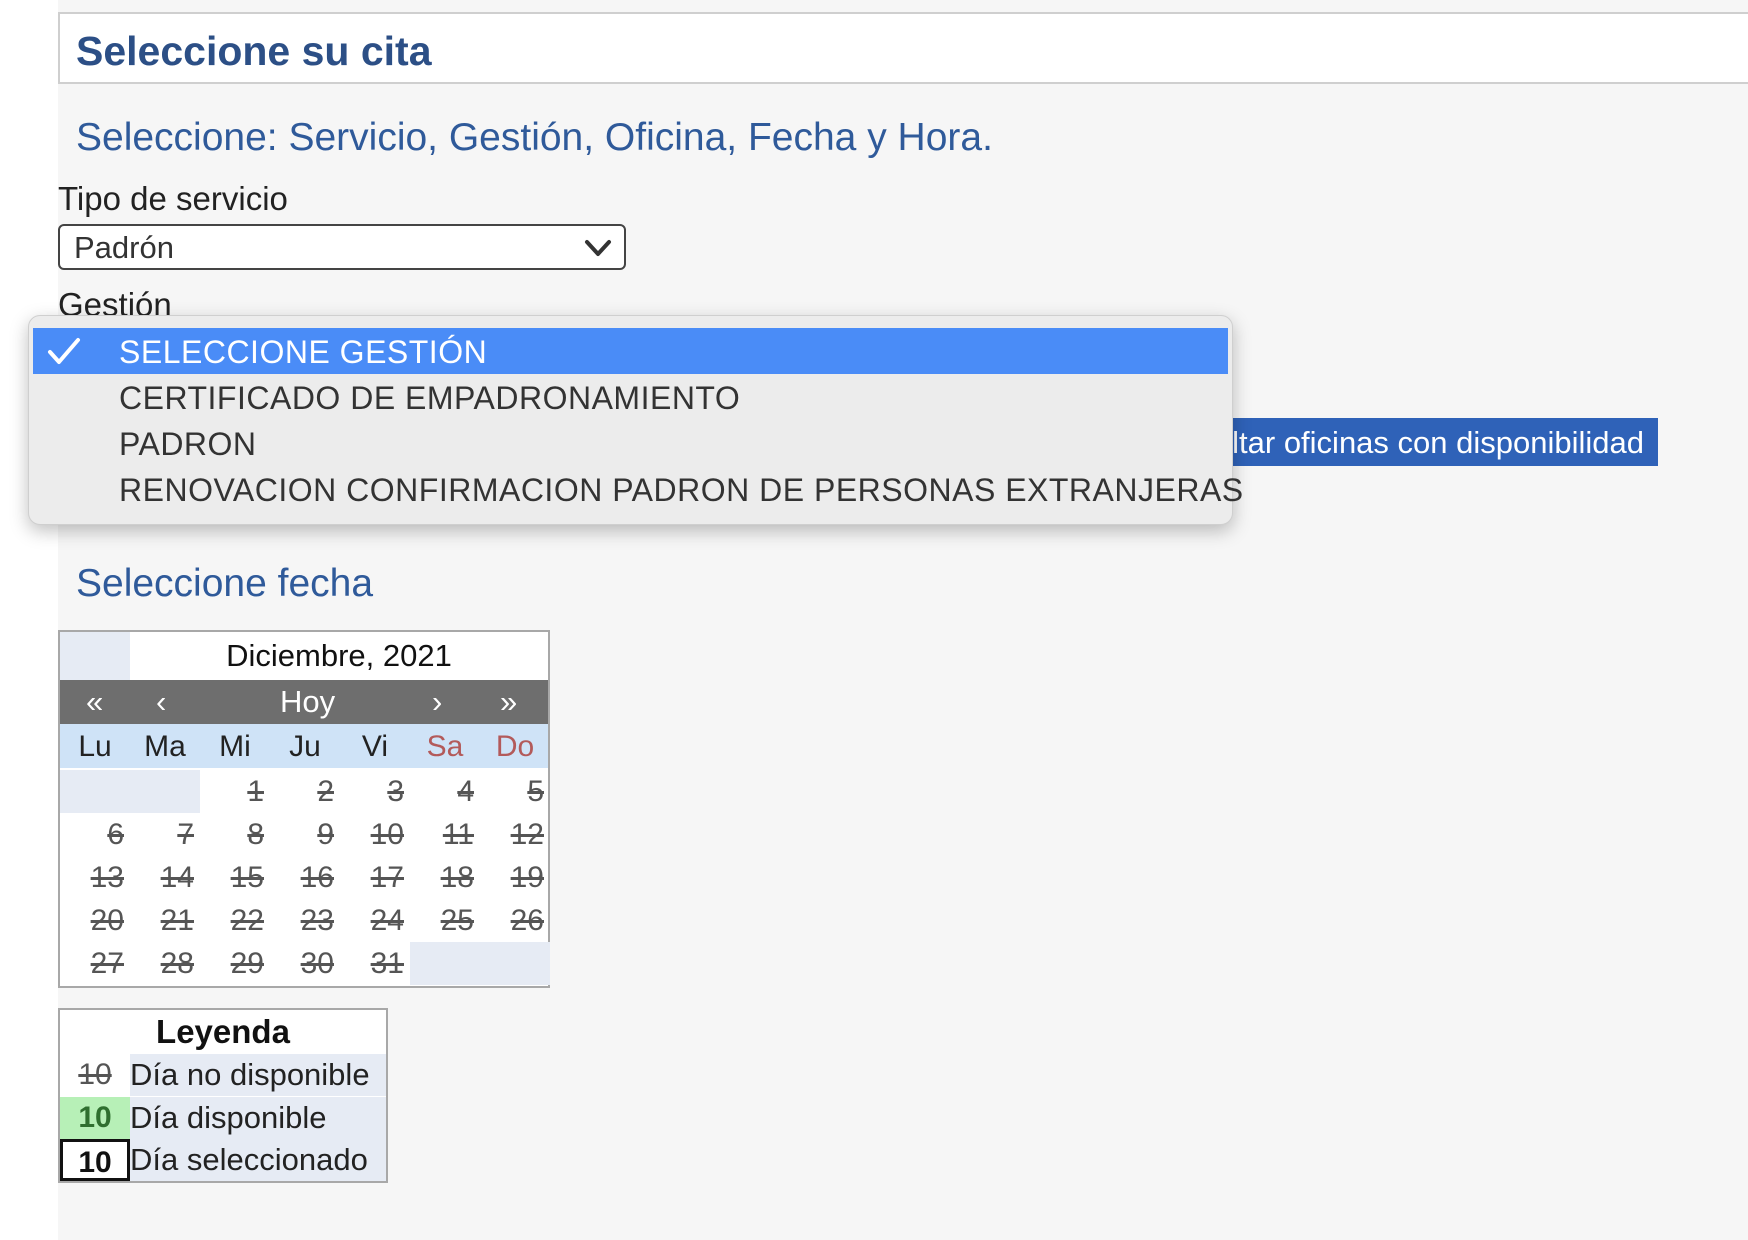 Image resolution: width=1748 pixels, height=1240 pixels. I want to click on calendar-title-corner, so click(95, 656).